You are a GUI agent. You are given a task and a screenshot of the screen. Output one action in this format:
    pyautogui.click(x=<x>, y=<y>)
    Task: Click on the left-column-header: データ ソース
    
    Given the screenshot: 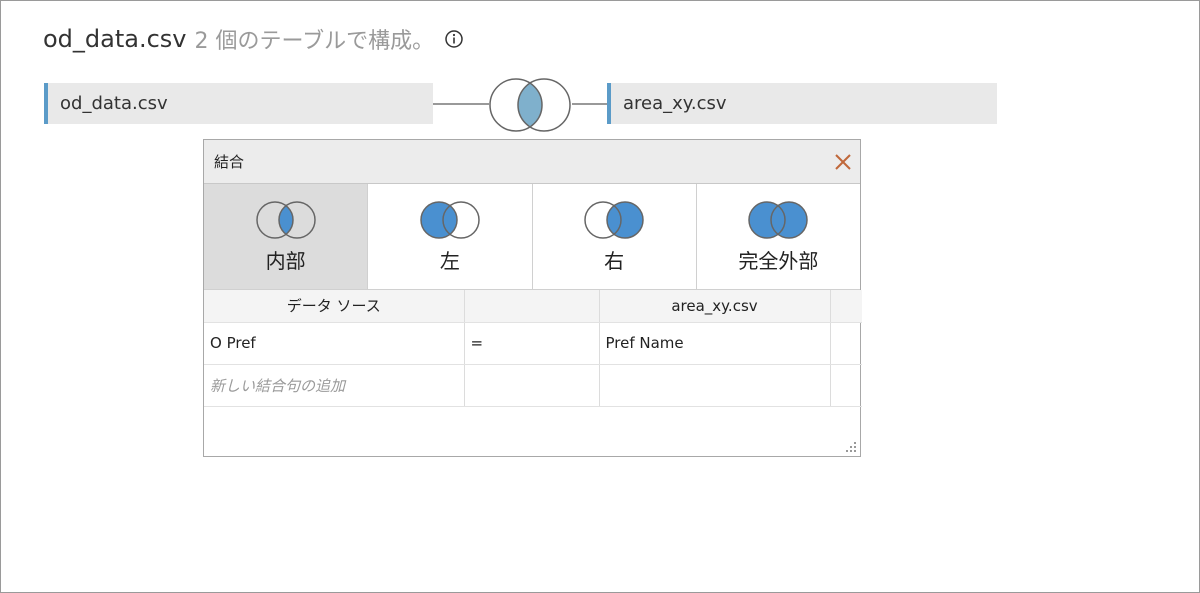 What is the action you would take?
    pyautogui.click(x=334, y=306)
    